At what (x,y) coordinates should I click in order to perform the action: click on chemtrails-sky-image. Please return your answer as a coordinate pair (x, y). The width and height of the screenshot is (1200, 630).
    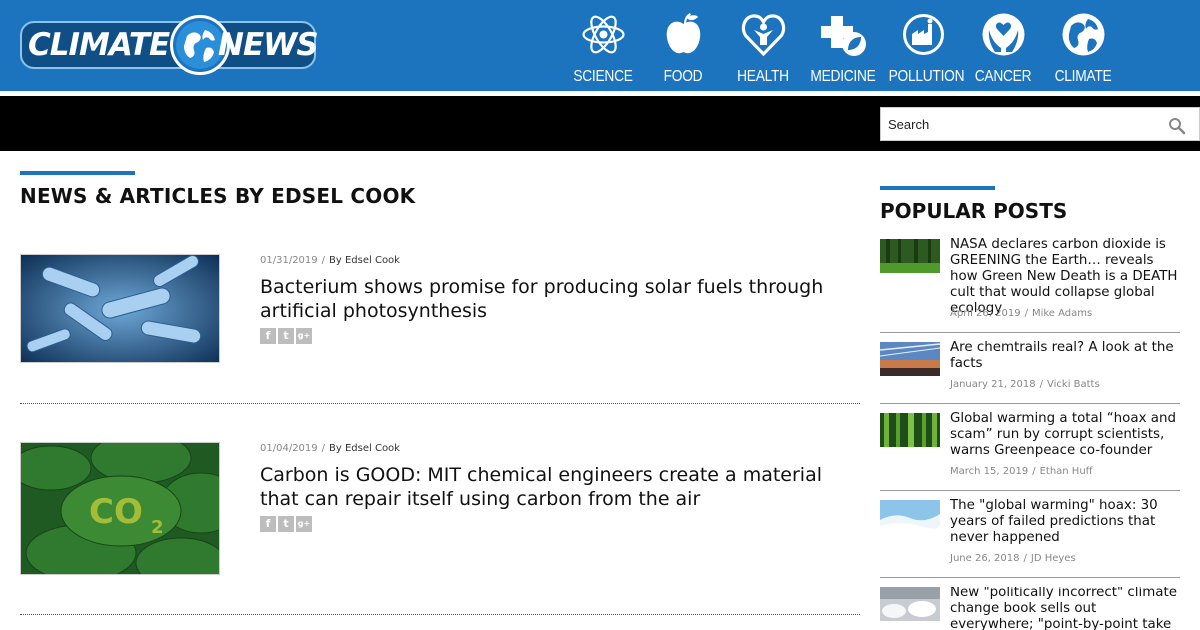
    Looking at the image, I should click on (910, 359).